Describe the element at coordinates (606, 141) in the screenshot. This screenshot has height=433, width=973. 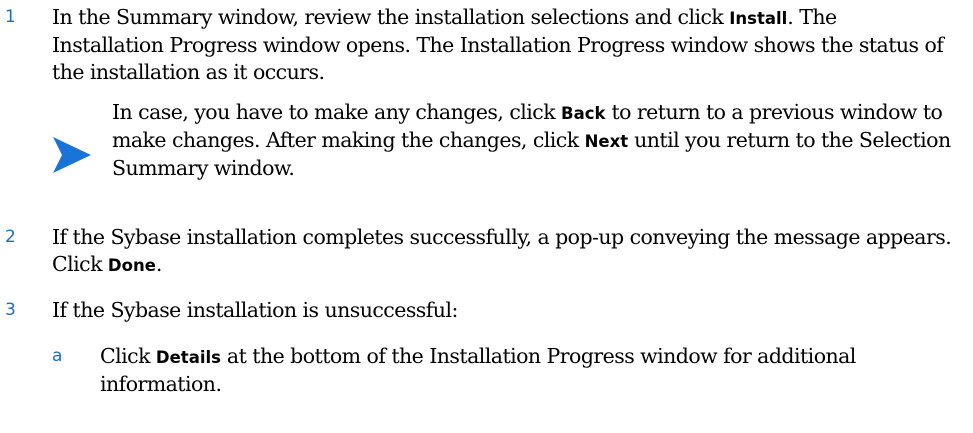
I see `next-button-reference: Next` at that location.